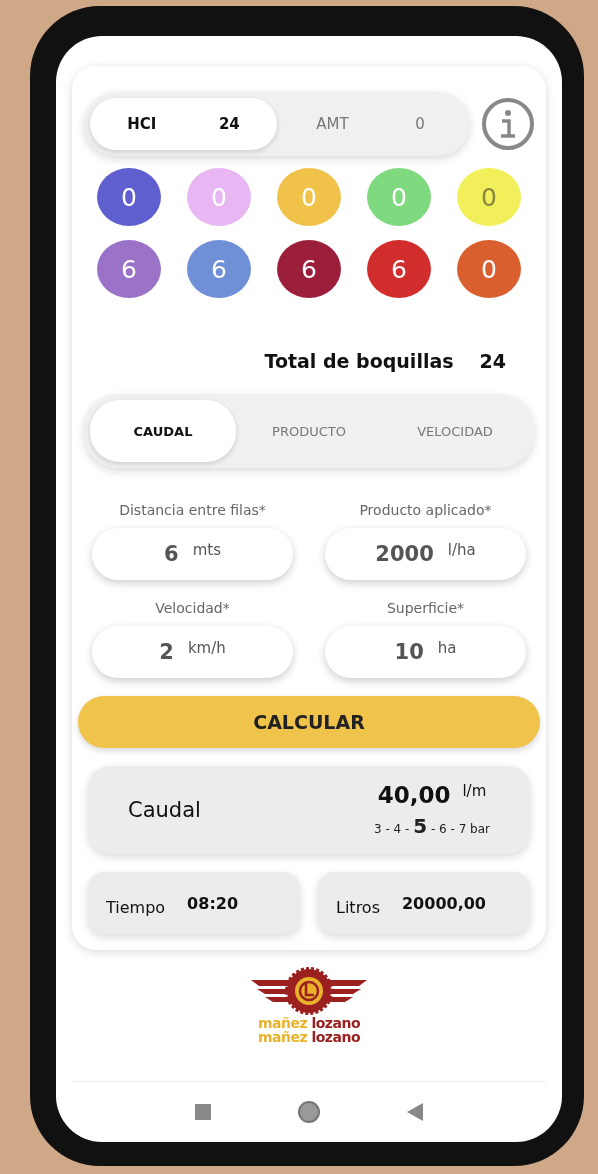 The width and height of the screenshot is (598, 1174). Describe the element at coordinates (192, 652) in the screenshot. I see `input-field: 2 km/h` at that location.